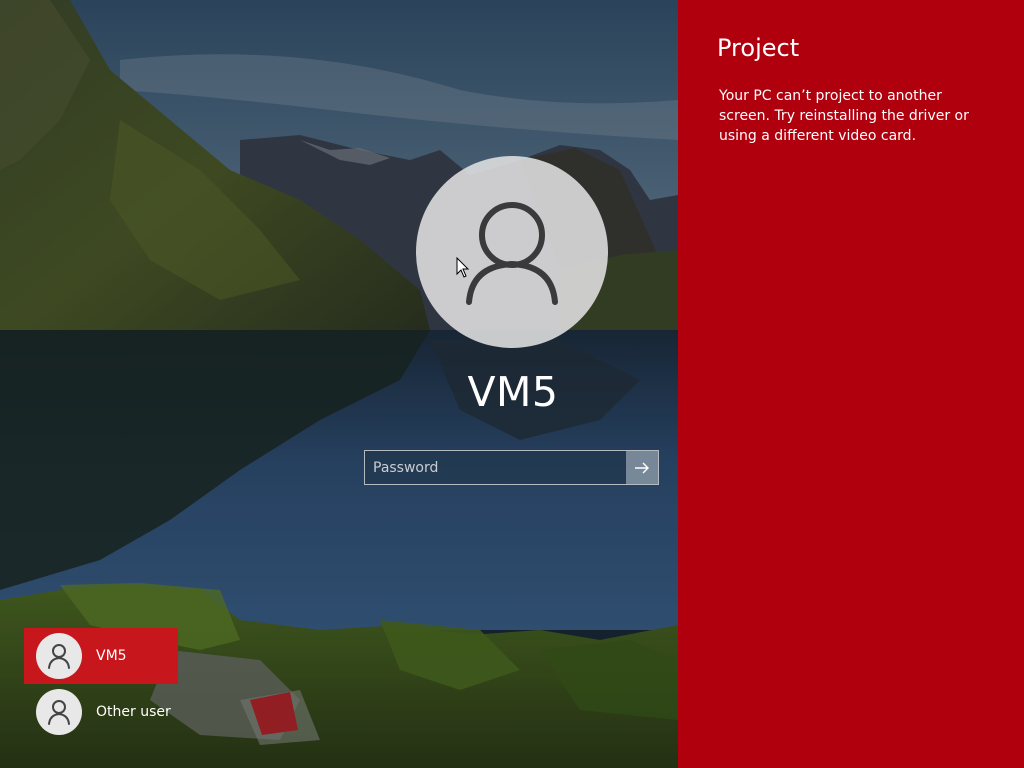 The width and height of the screenshot is (1024, 768). I want to click on user-switcher-list: VM5 Other user, so click(101, 684).